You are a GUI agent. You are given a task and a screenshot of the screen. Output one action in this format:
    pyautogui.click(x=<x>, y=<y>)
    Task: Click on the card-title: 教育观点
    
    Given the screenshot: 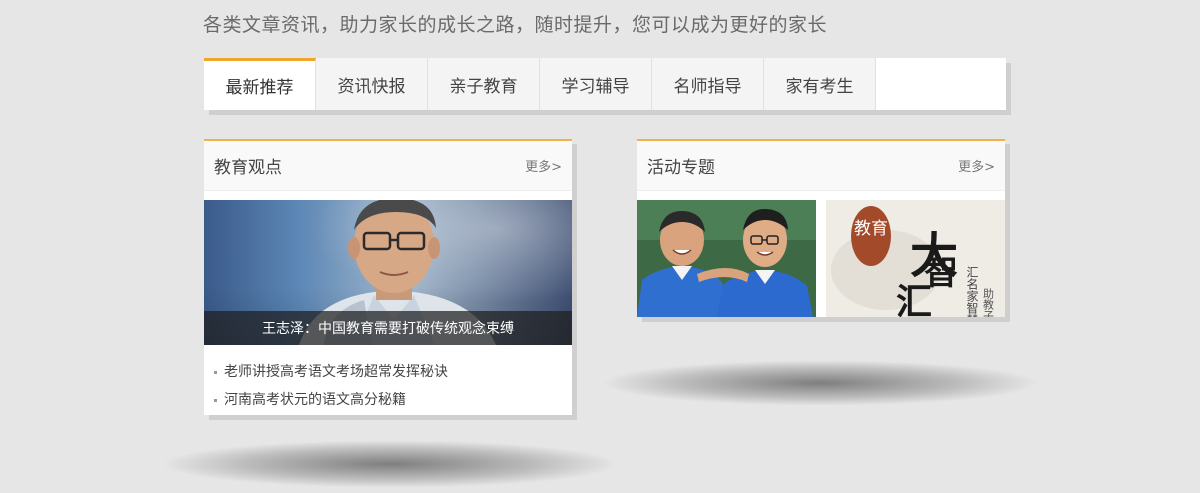 What is the action you would take?
    pyautogui.click(x=248, y=168)
    